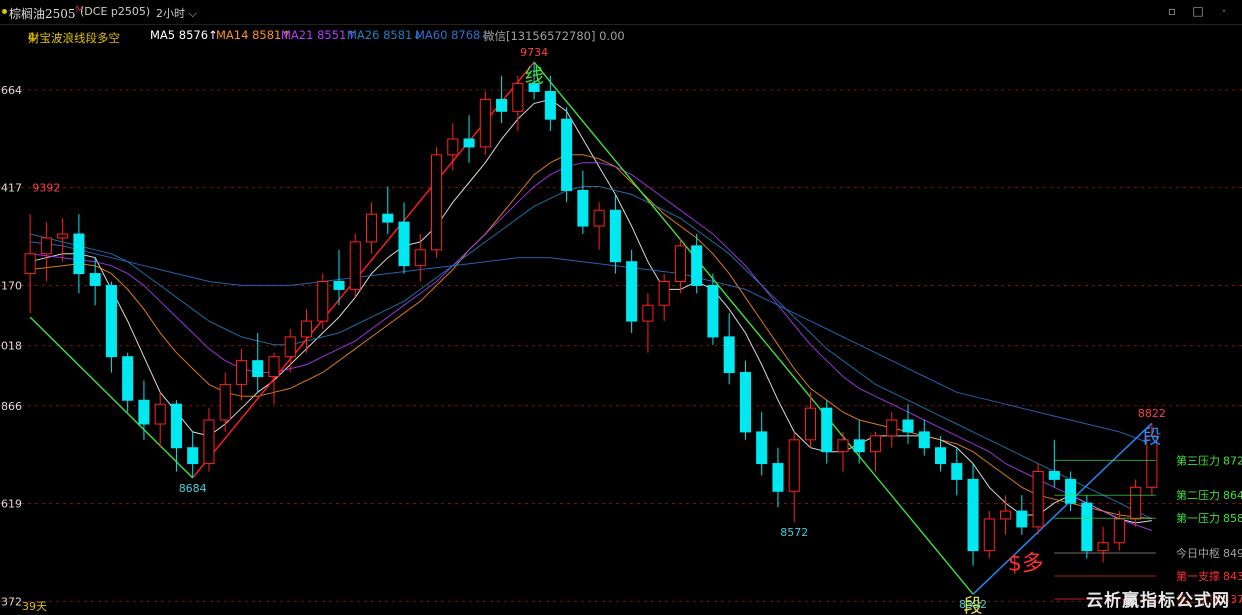  Describe the element at coordinates (1198, 495) in the screenshot. I see `level-label: 第二压力` at that location.